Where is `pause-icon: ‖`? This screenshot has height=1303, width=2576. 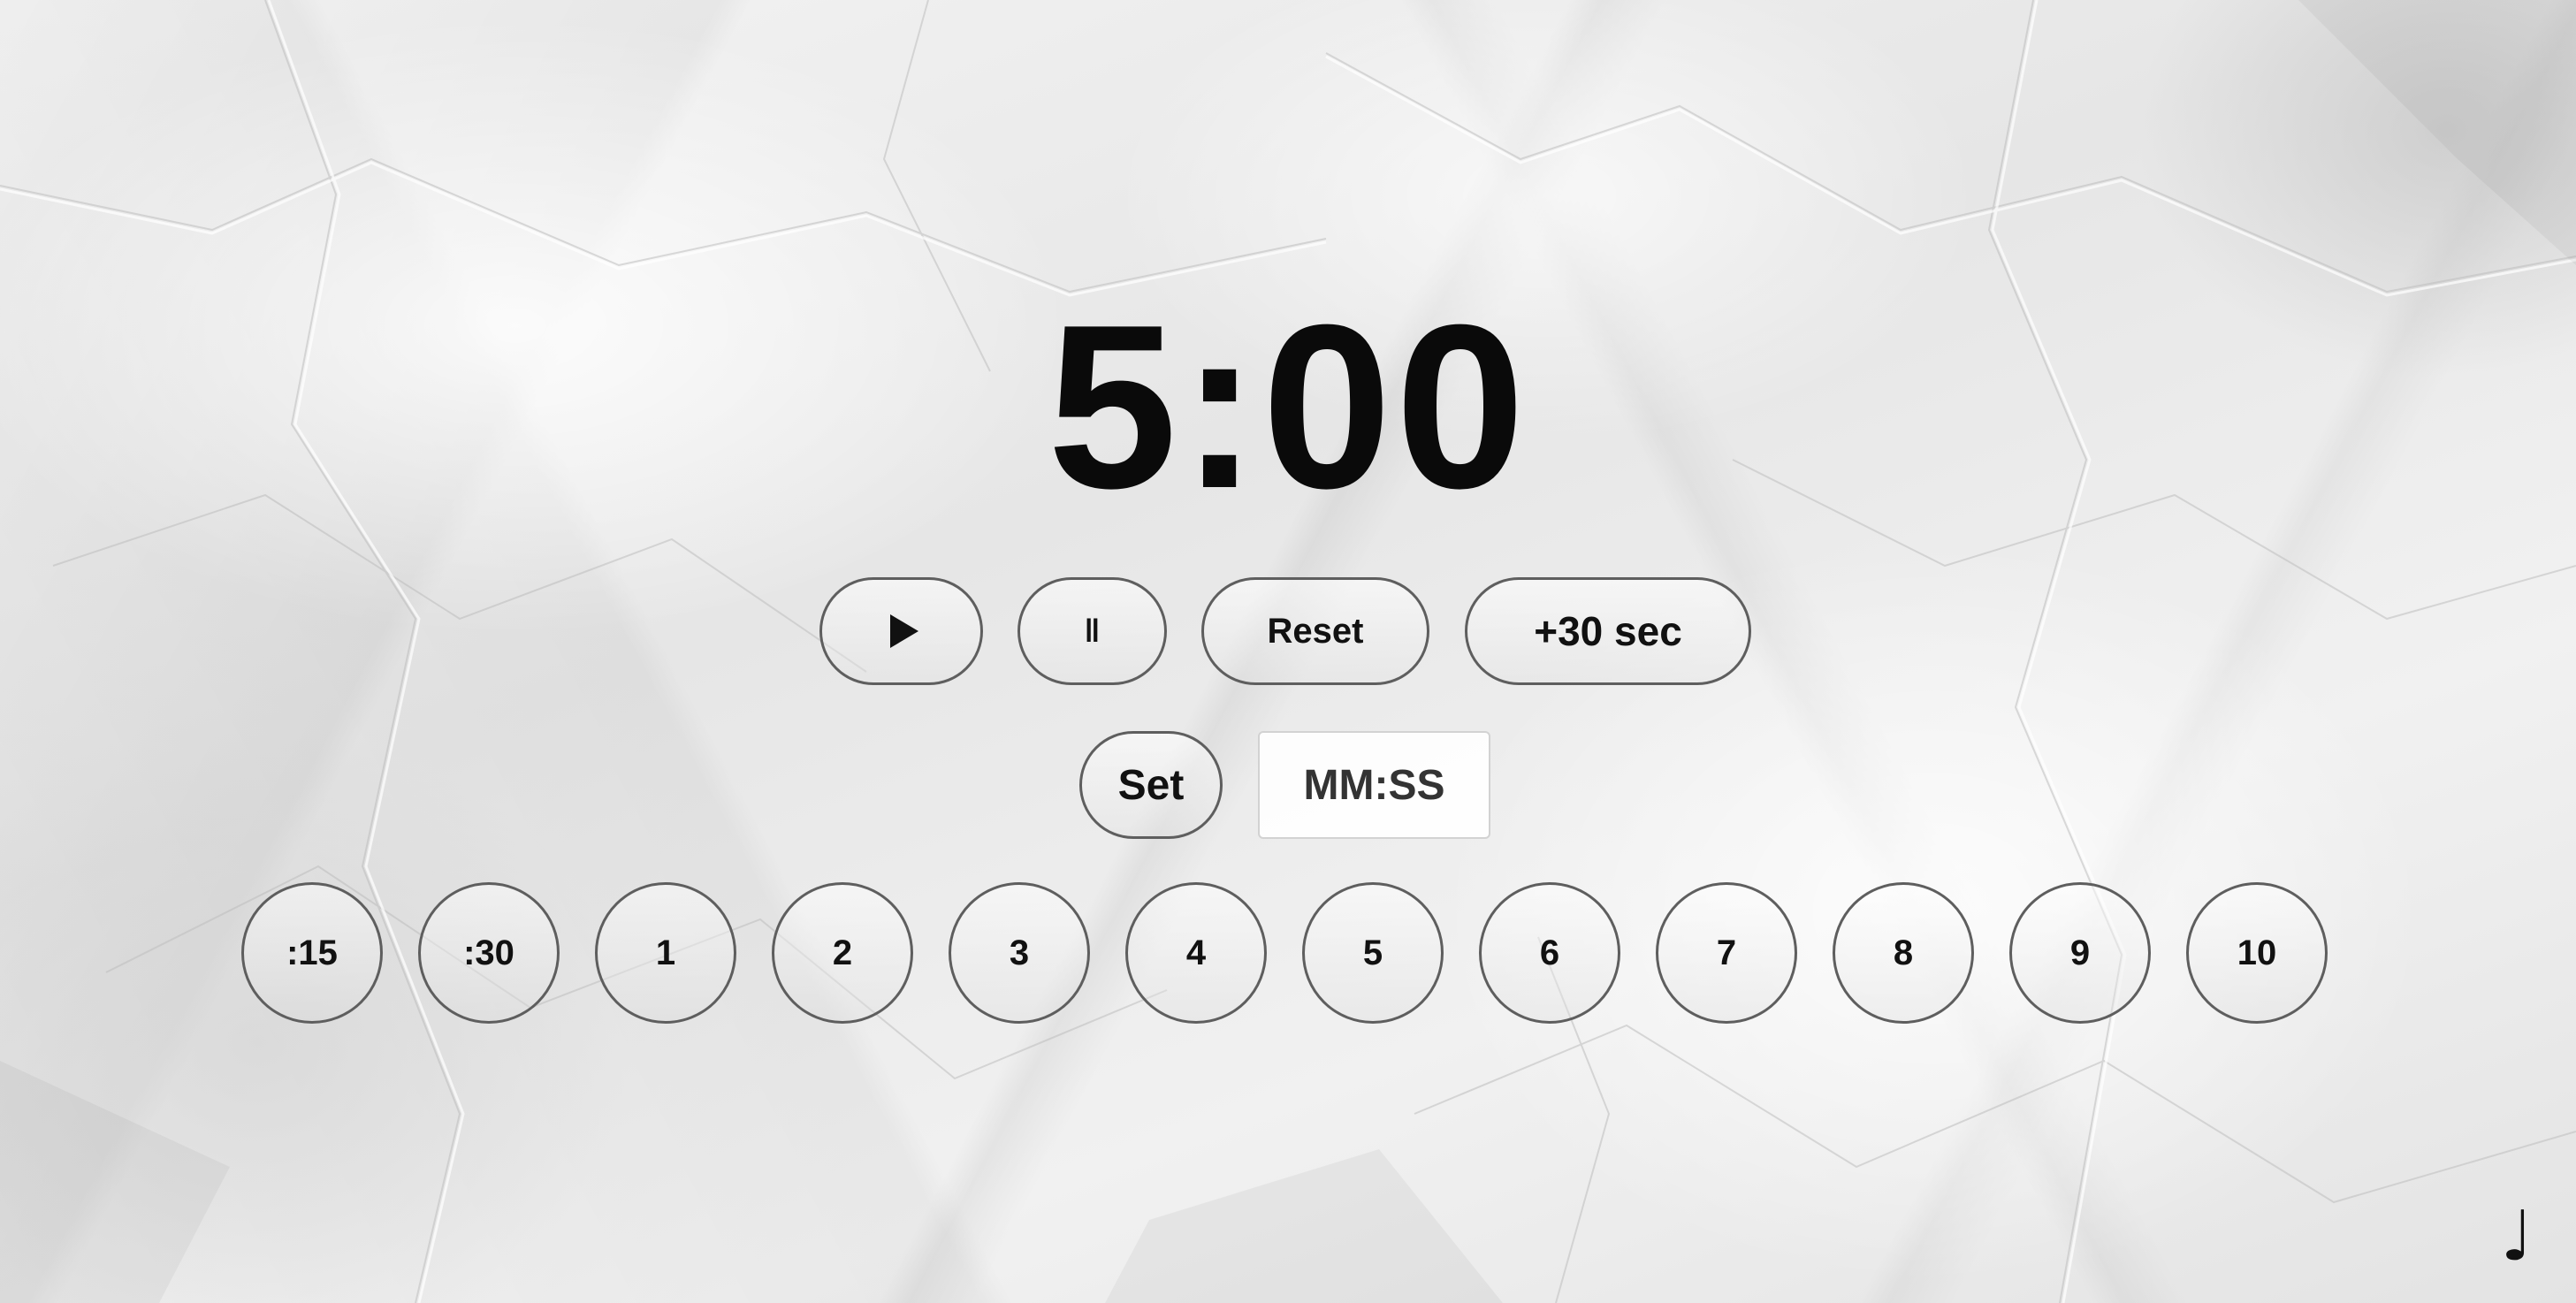
pause-icon: ‖ is located at coordinates (1092, 631).